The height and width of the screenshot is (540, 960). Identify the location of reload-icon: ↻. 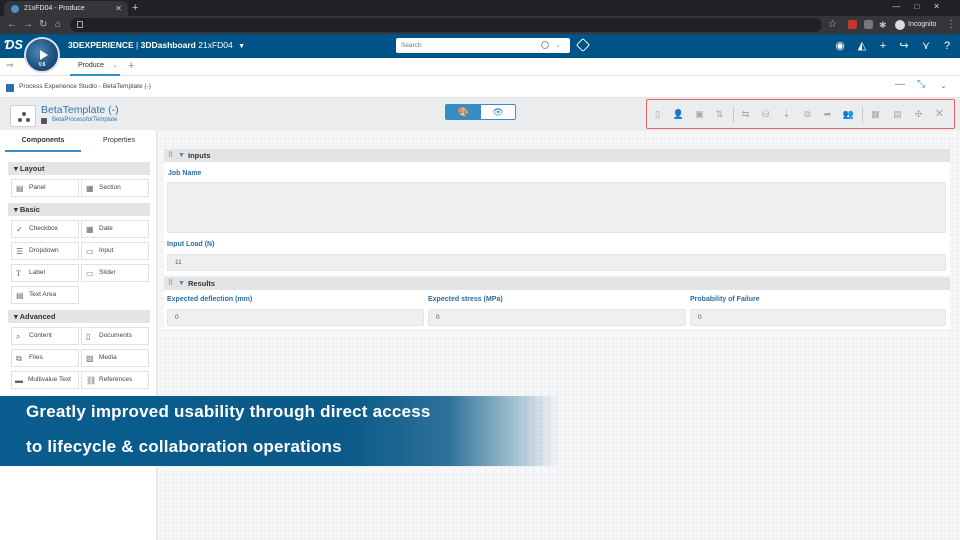
(43, 25).